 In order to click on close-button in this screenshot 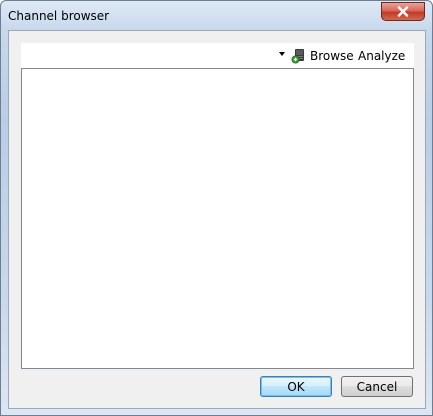, I will do `click(403, 11)`.